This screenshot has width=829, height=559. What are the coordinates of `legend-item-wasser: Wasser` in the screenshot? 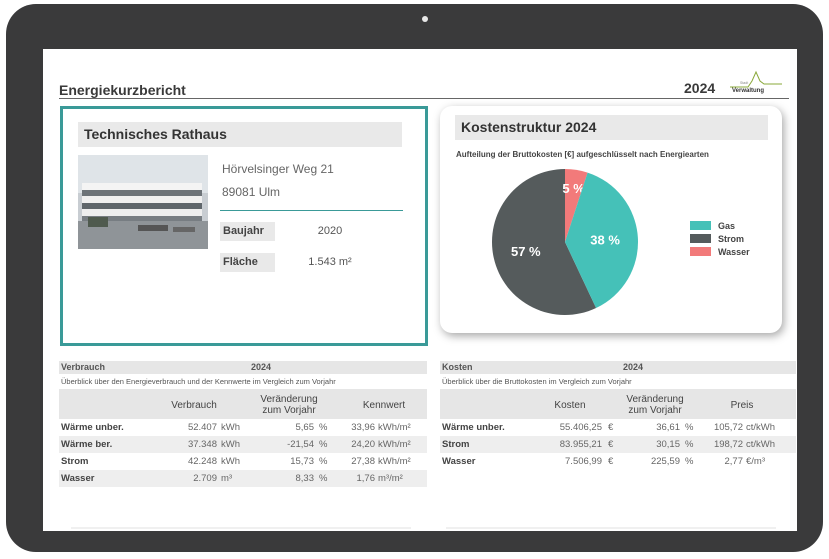 It's located at (720, 251).